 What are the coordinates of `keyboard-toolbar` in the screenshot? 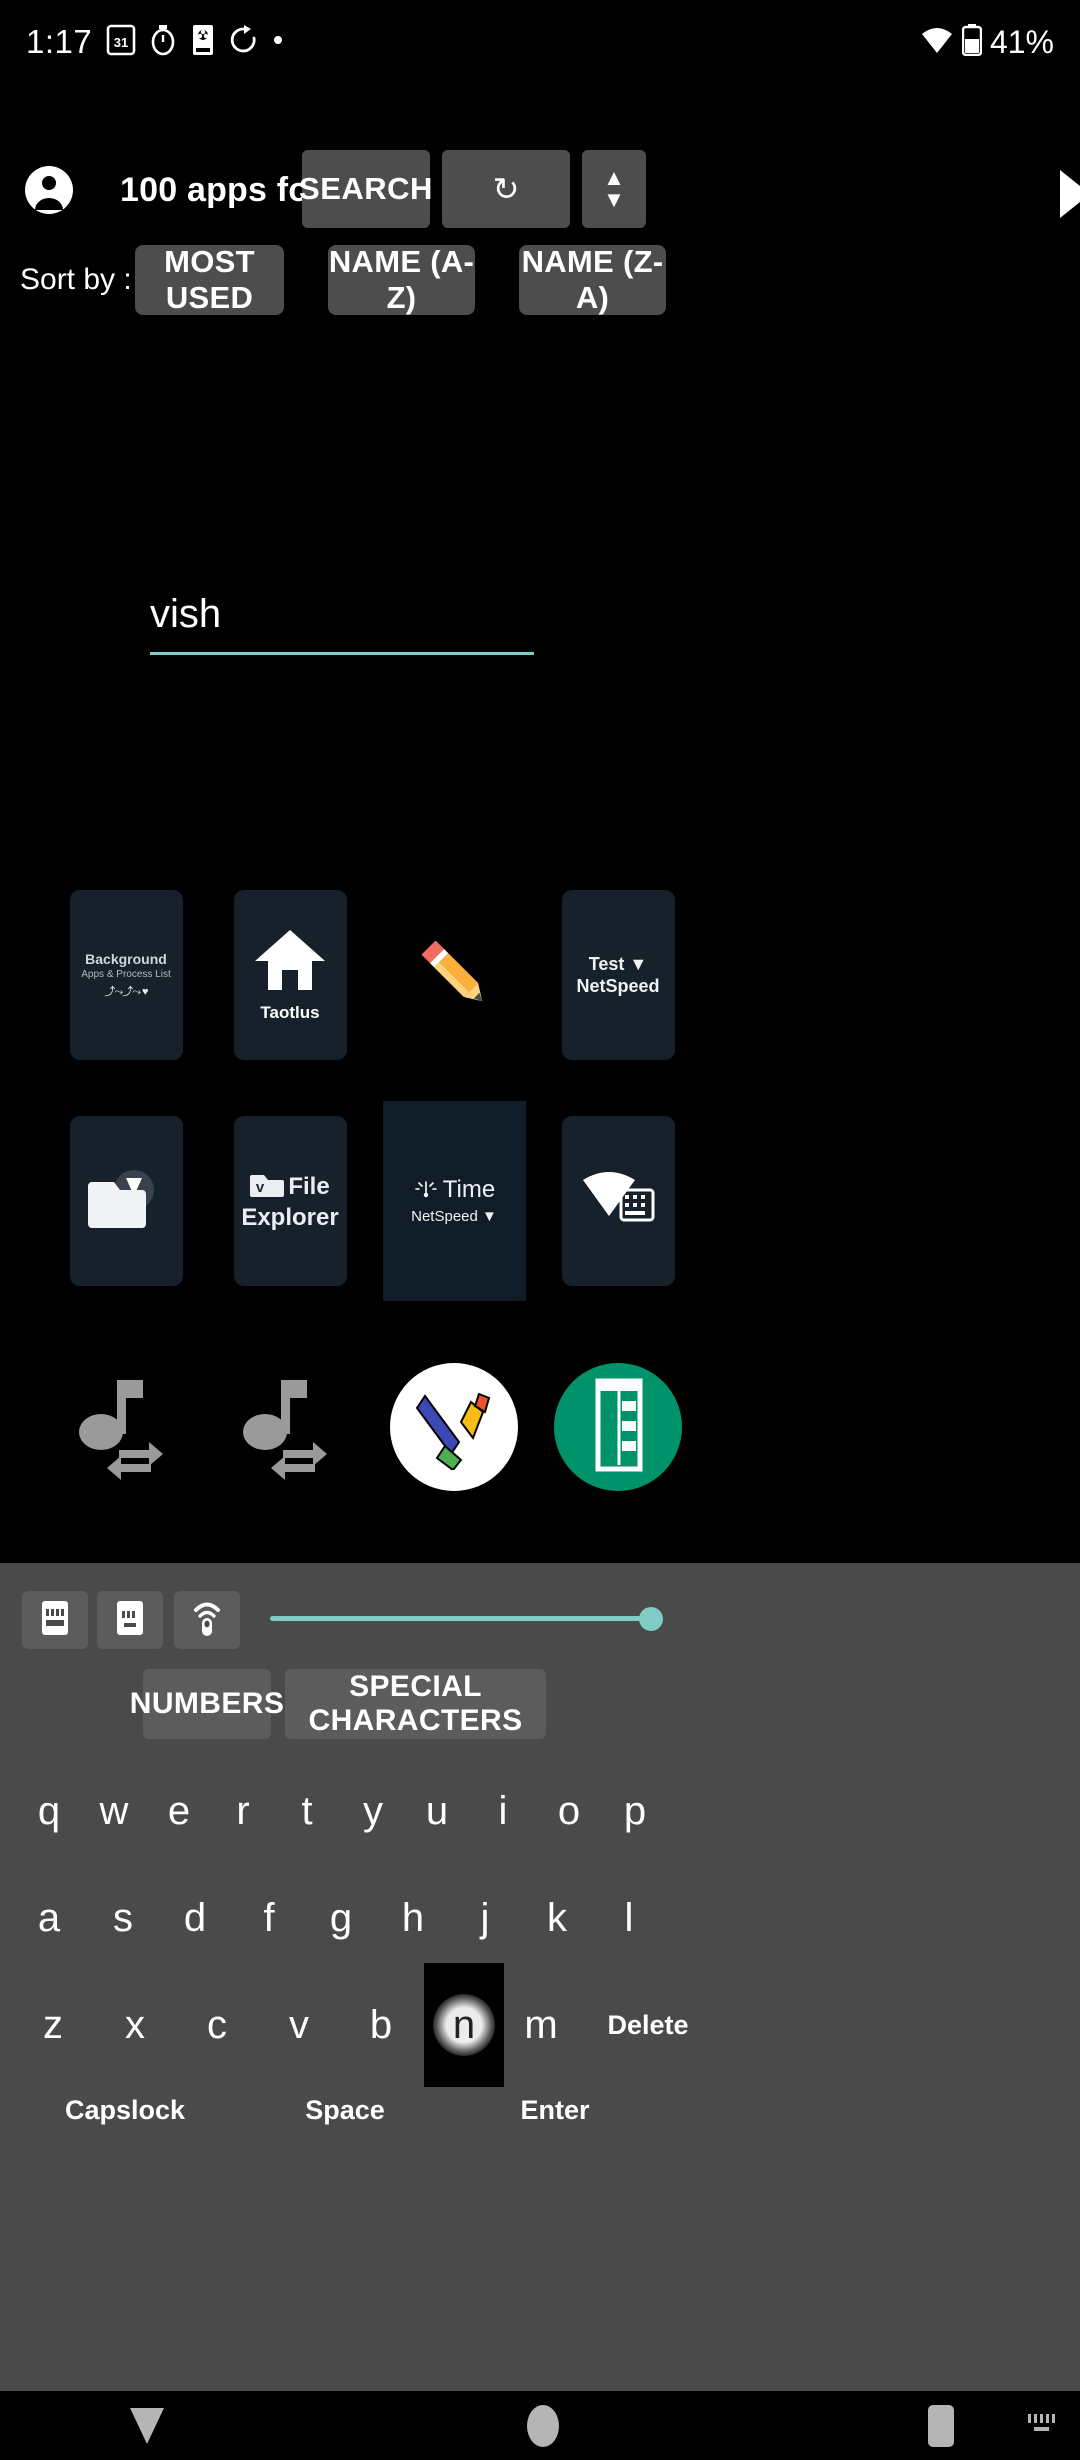 It's located at (540, 1616).